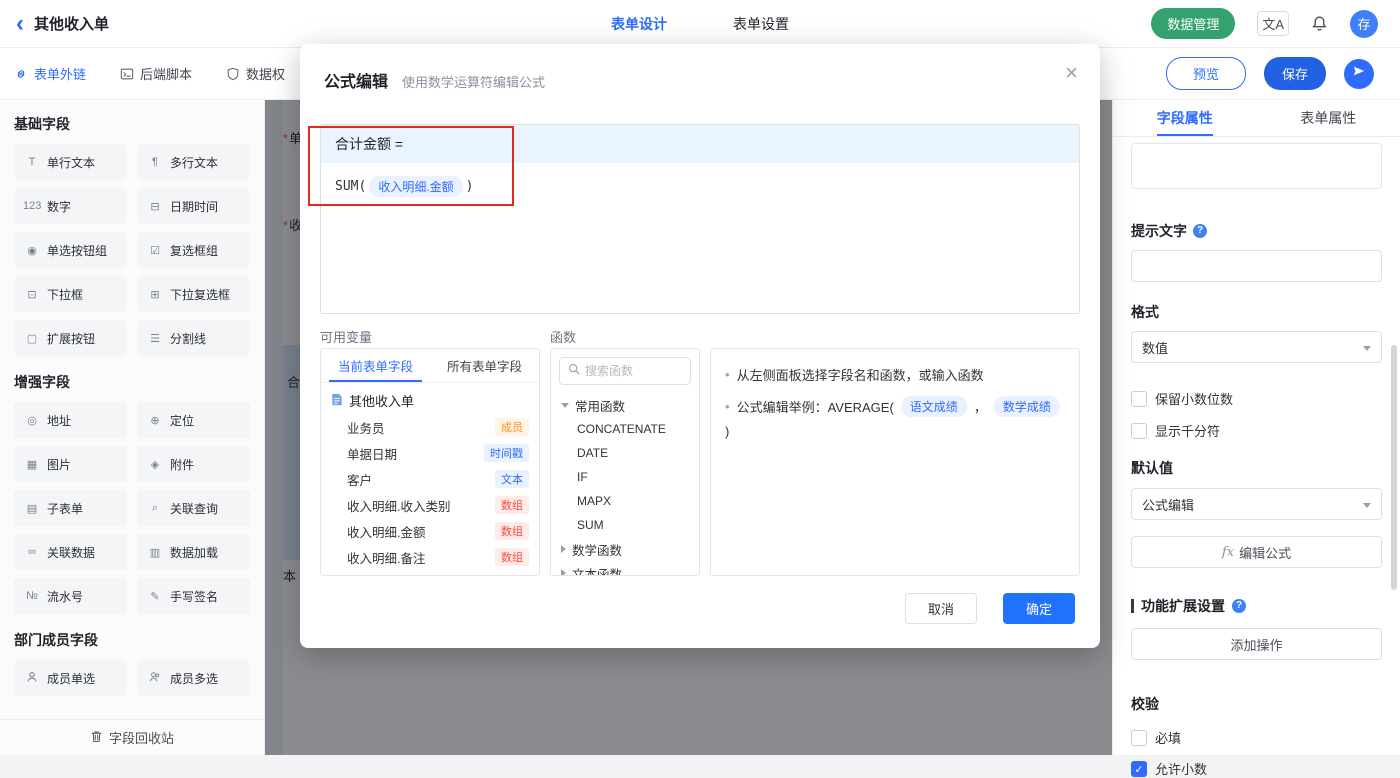  I want to click on allow-decimal-checkbox: 允许小数, so click(1256, 768).